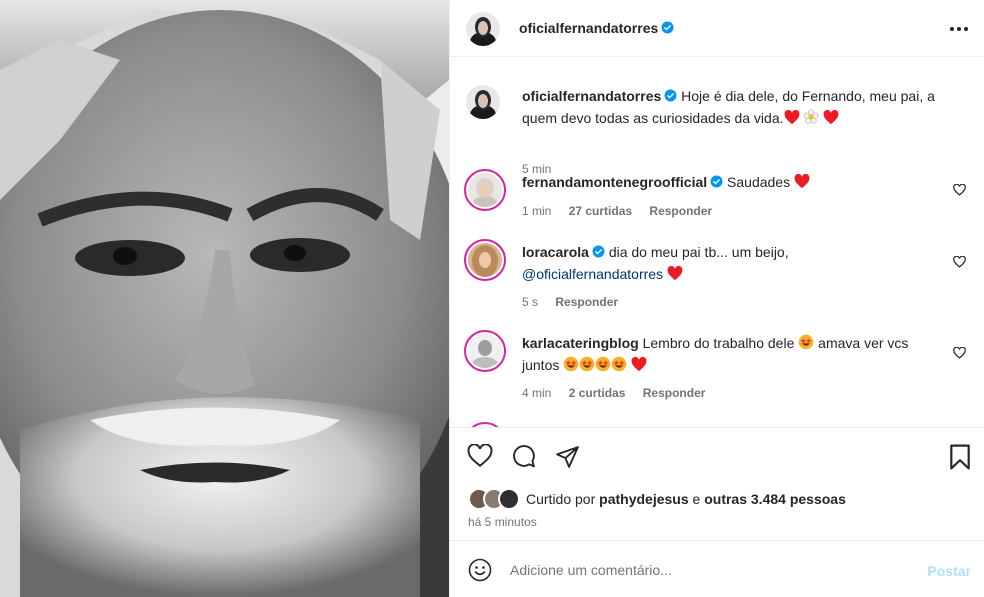 The height and width of the screenshot is (597, 984). What do you see at coordinates (614, 182) in the screenshot?
I see `comment-username: fernandamontenegroofficial` at bounding box center [614, 182].